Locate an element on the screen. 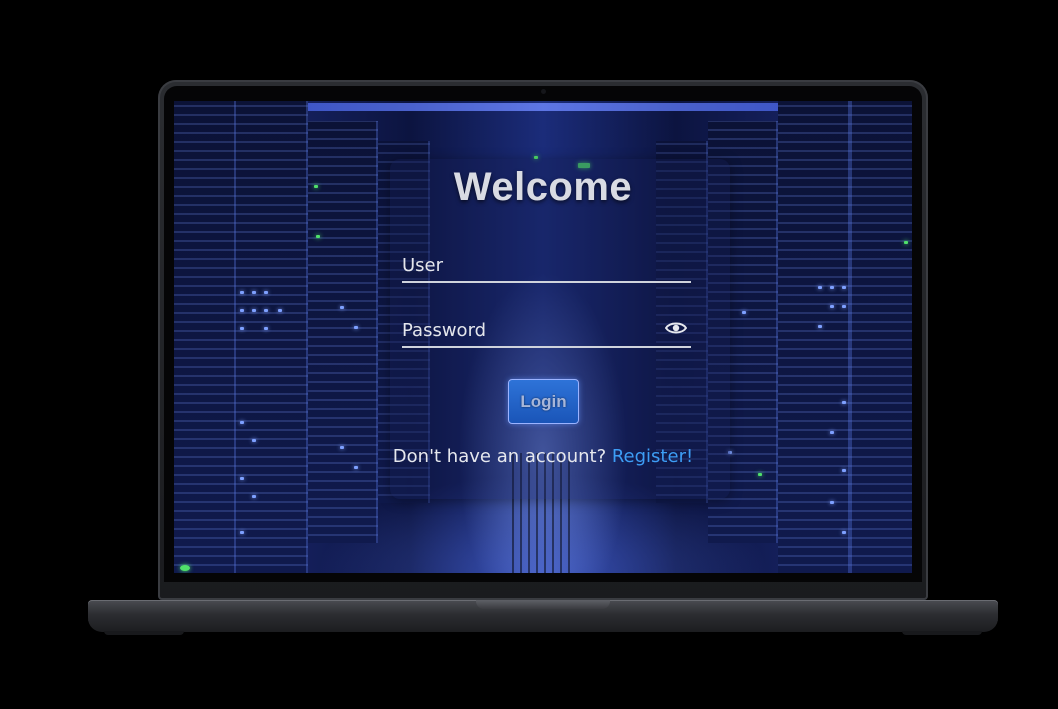 The image size is (1058, 709). register-prompt-line: Don't have an account? Register! is located at coordinates (543, 456).